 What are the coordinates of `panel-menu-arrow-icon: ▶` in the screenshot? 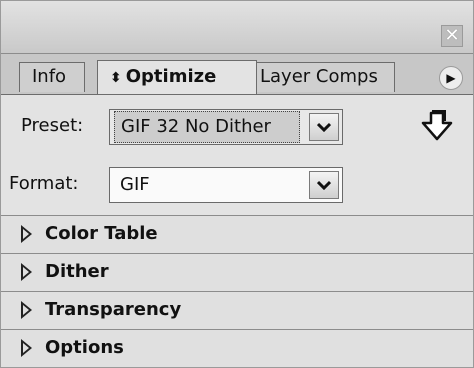 It's located at (451, 78).